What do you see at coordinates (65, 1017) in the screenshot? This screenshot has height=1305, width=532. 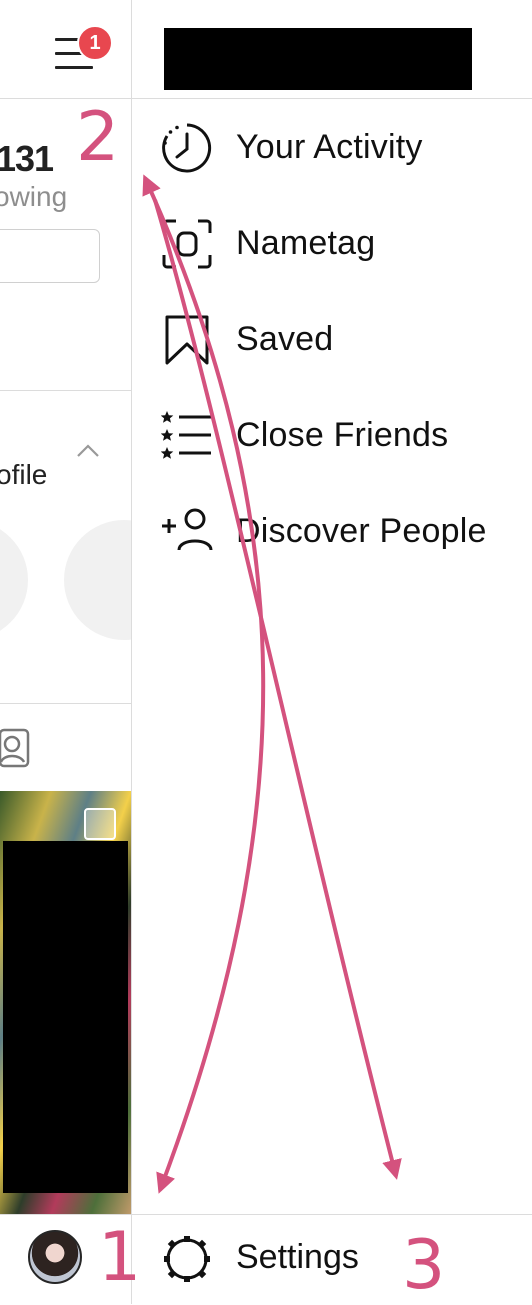 I see `redaction-block` at bounding box center [65, 1017].